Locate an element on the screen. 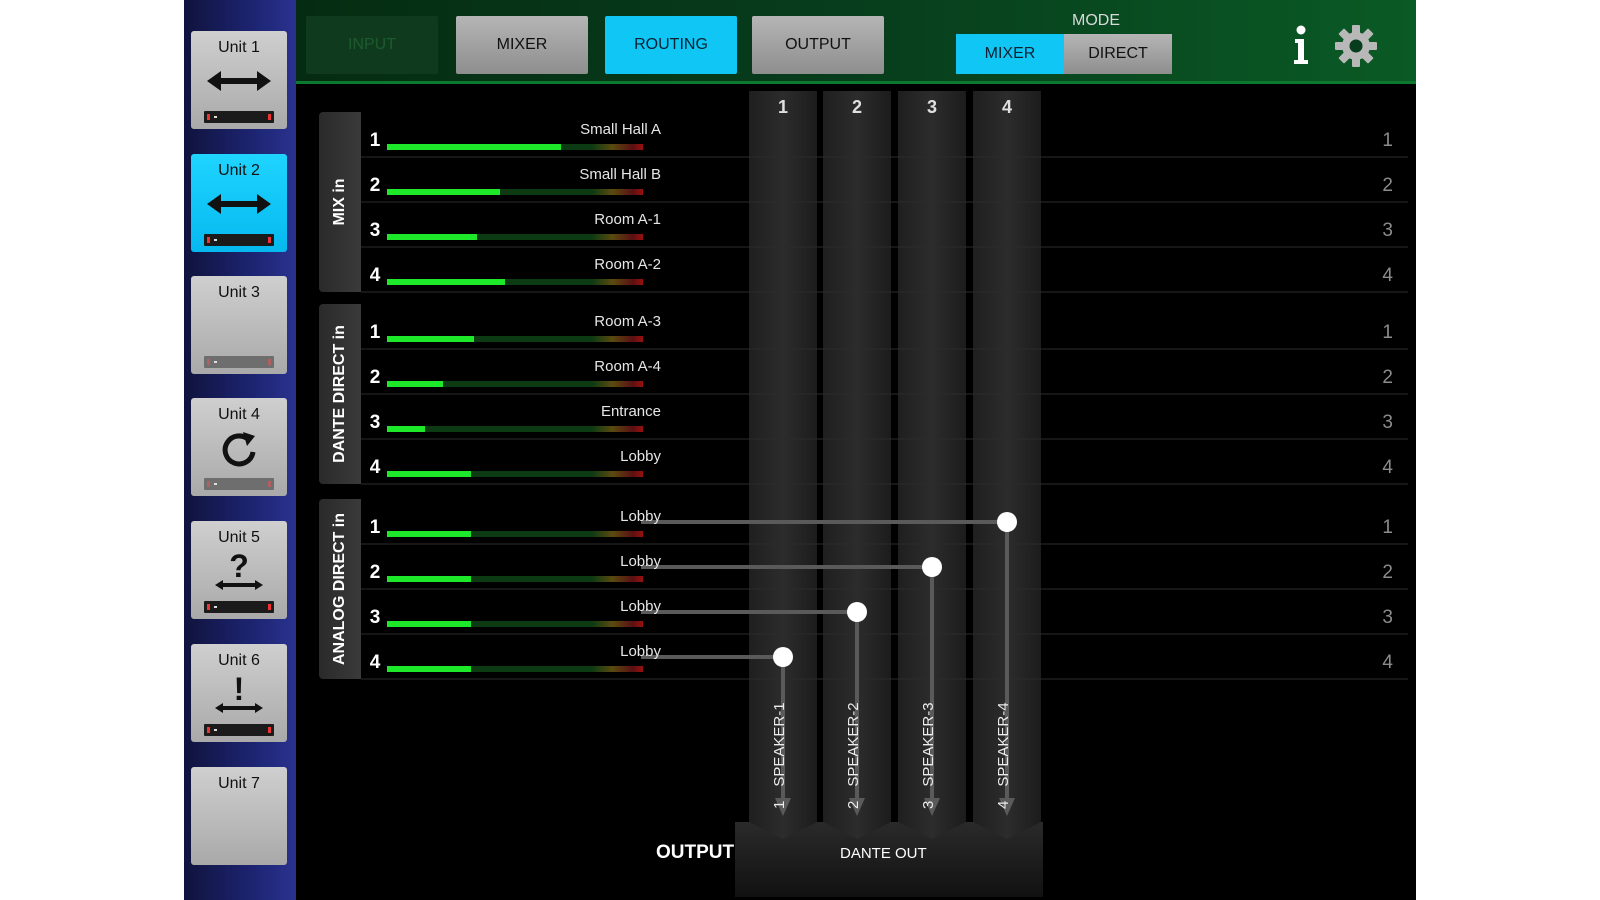  input-name: Small Hall B is located at coordinates (620, 174).